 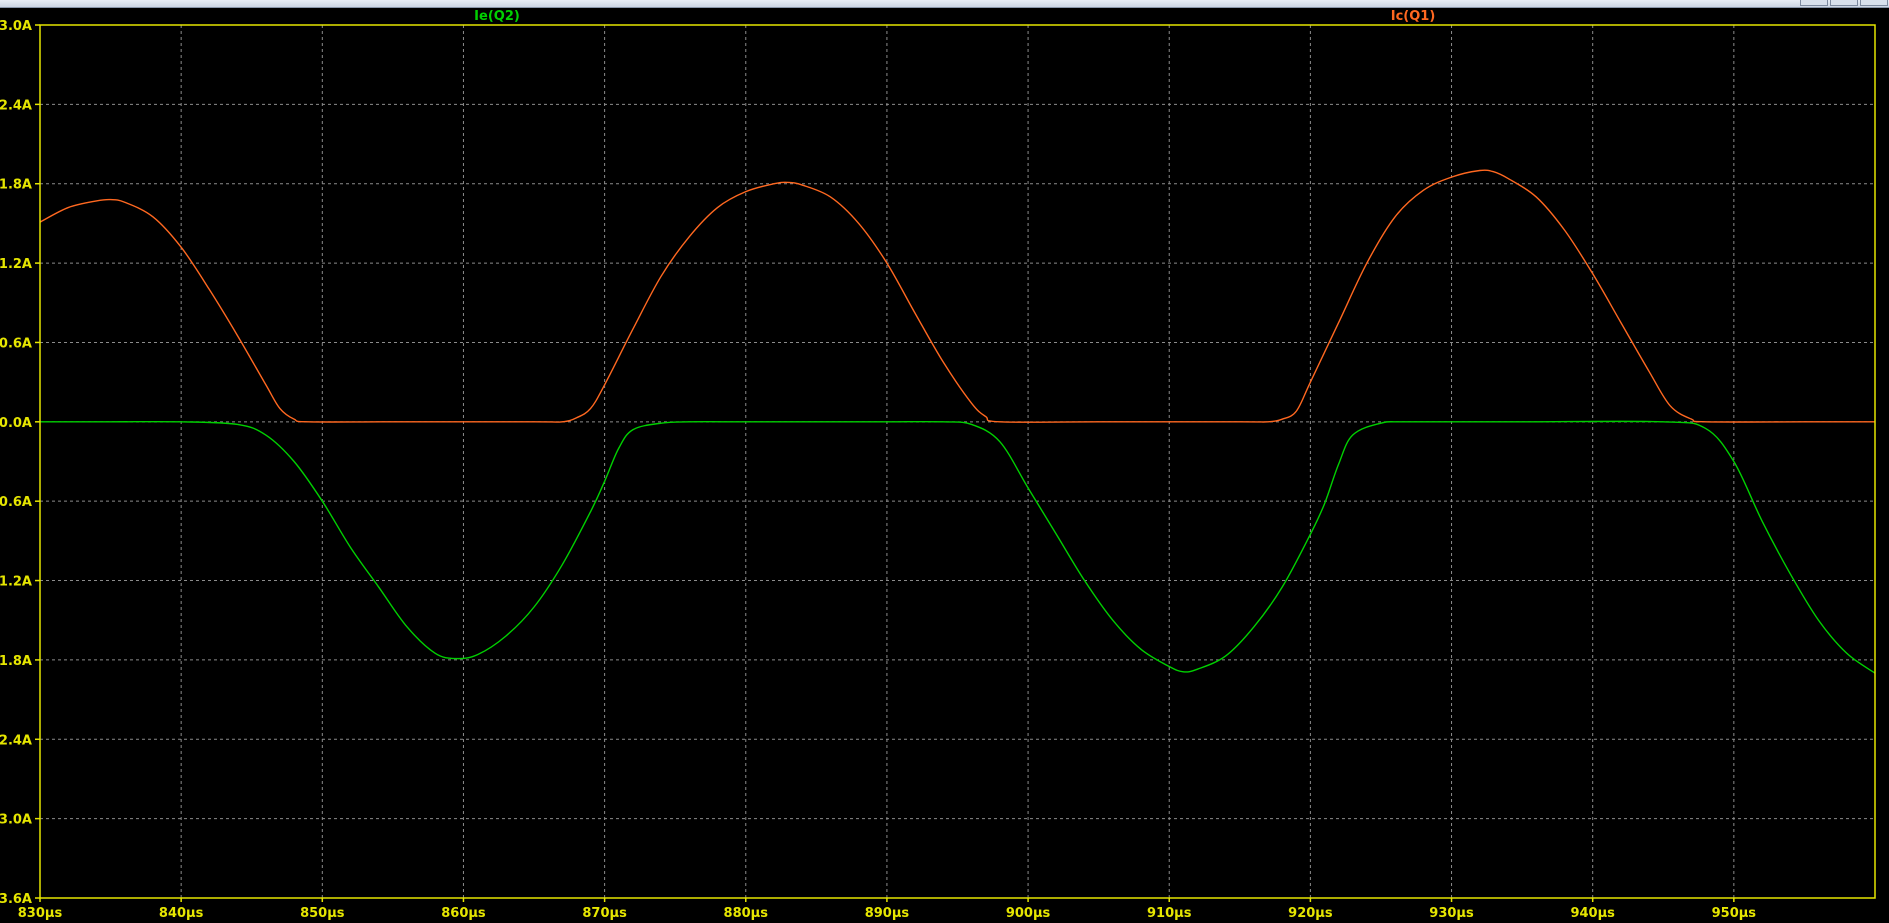 I want to click on x-tick-label: 900µs, so click(x=1028, y=913).